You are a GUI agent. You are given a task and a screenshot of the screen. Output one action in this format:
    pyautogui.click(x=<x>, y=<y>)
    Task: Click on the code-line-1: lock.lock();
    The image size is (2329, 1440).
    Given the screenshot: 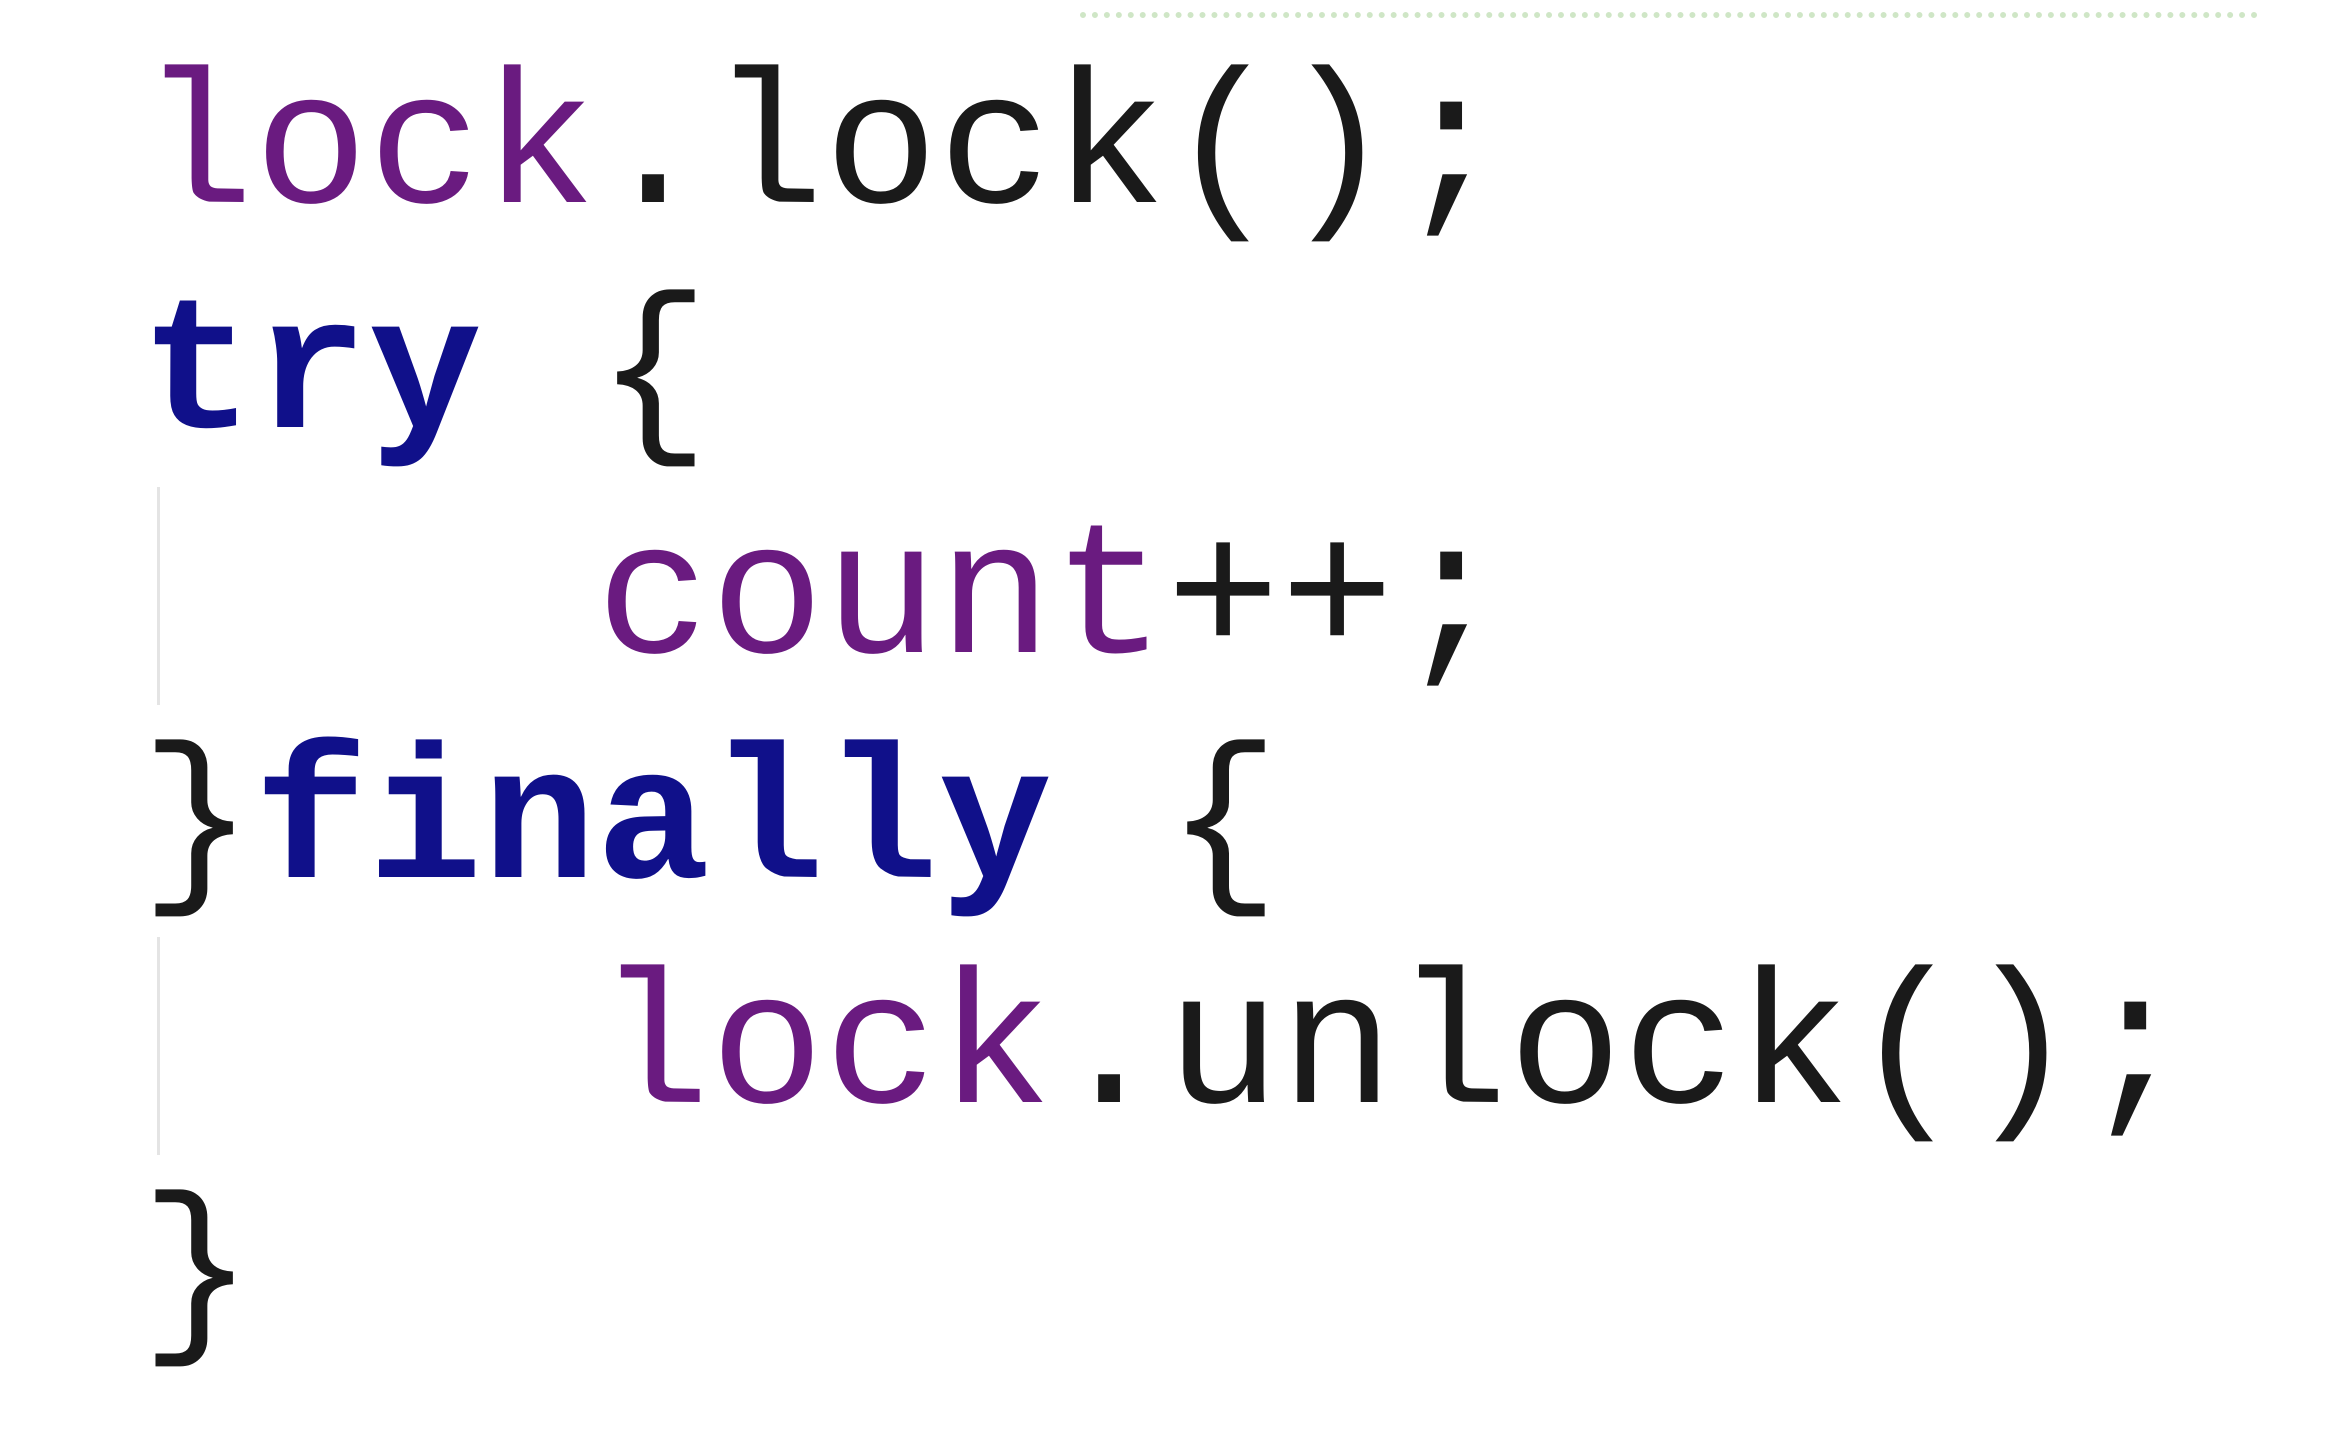 What is the action you would take?
    pyautogui.click(x=824, y=152)
    